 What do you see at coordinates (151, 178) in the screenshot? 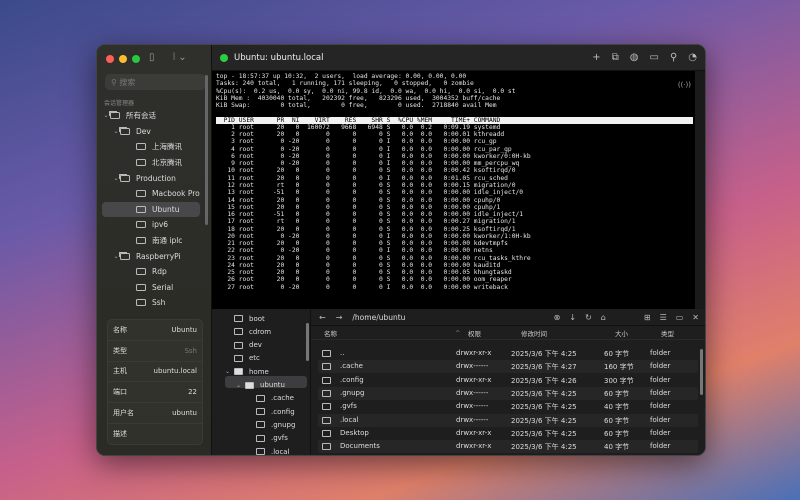
I see `sidebar-item: ⌄ Production` at bounding box center [151, 178].